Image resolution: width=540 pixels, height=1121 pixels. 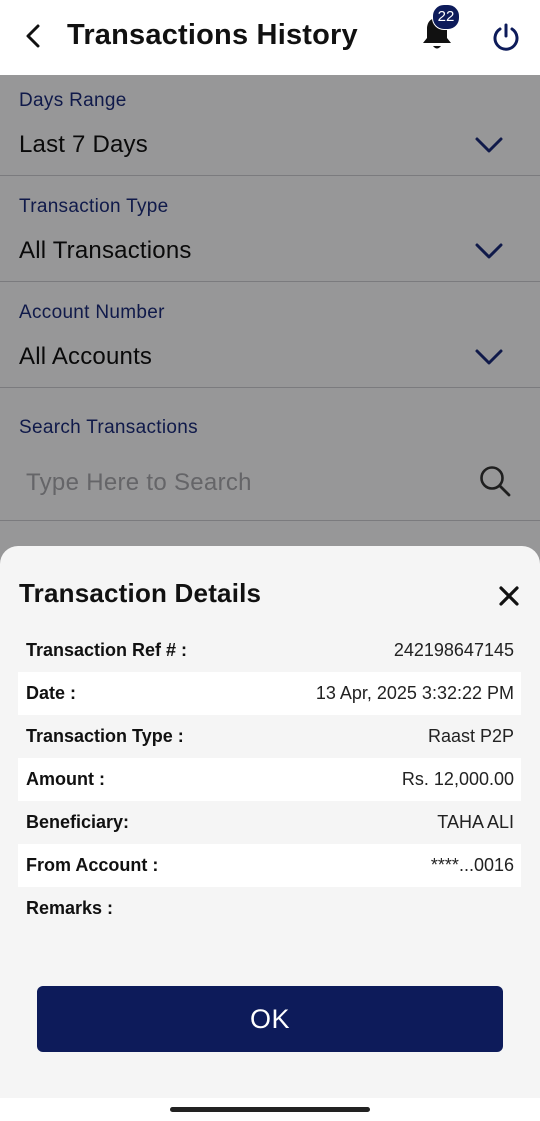 What do you see at coordinates (140, 593) in the screenshot?
I see `sheet-title: Transaction Details` at bounding box center [140, 593].